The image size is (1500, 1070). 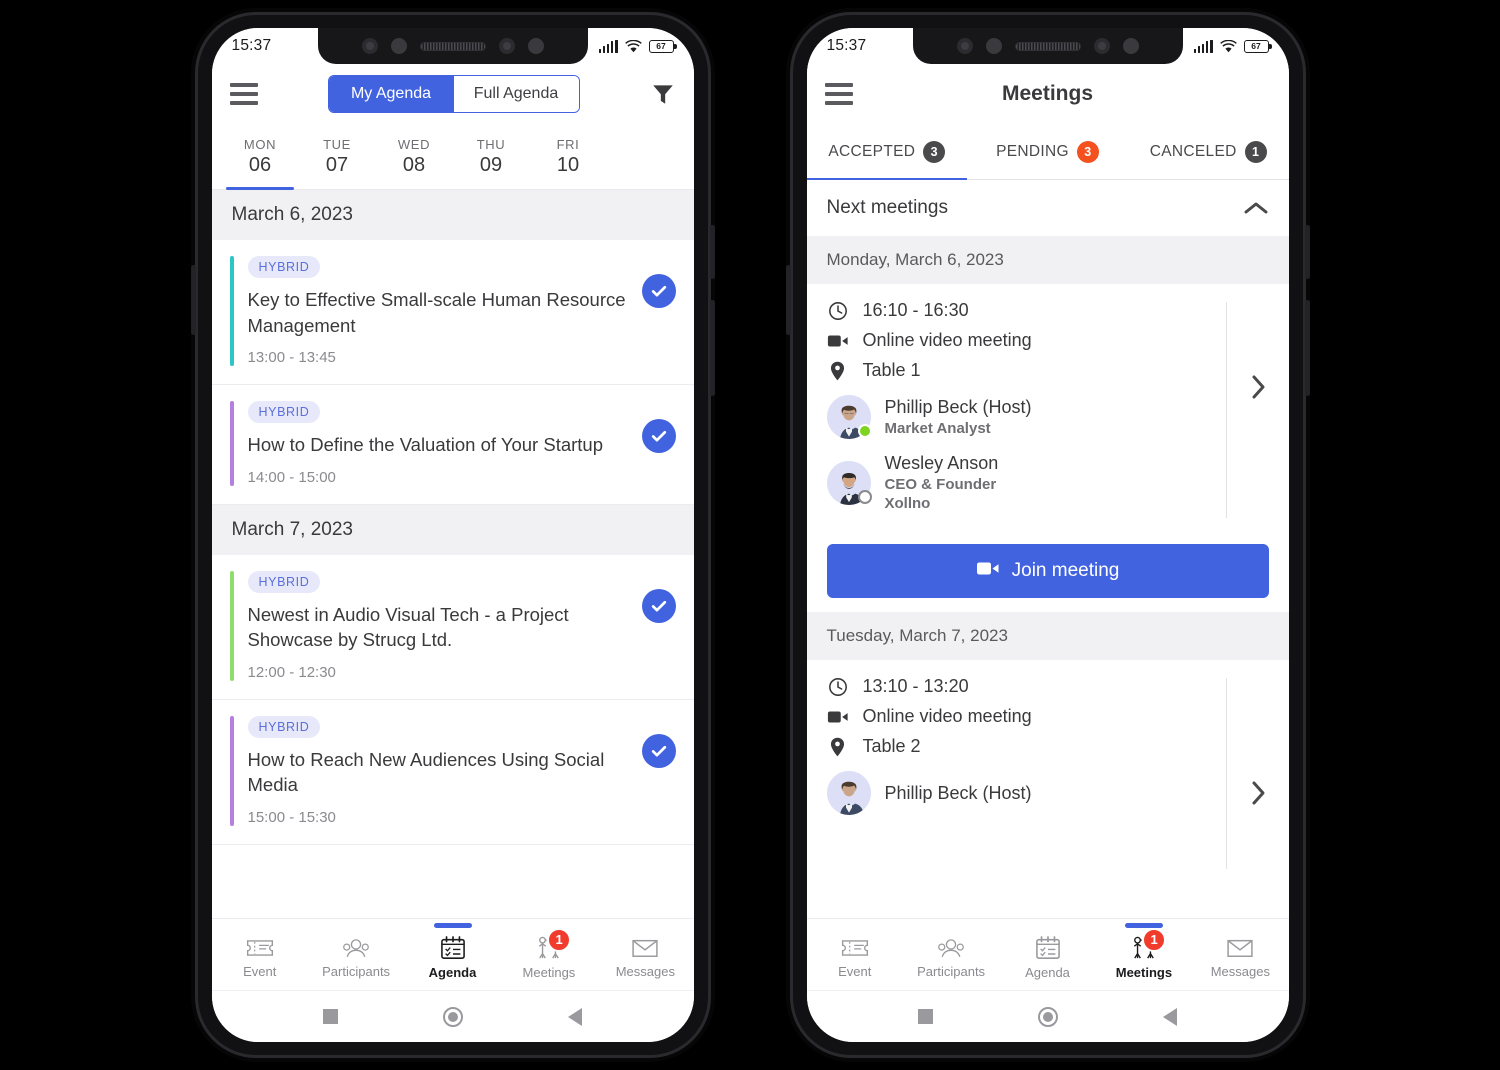 I want to click on day-number: 06, so click(x=260, y=164).